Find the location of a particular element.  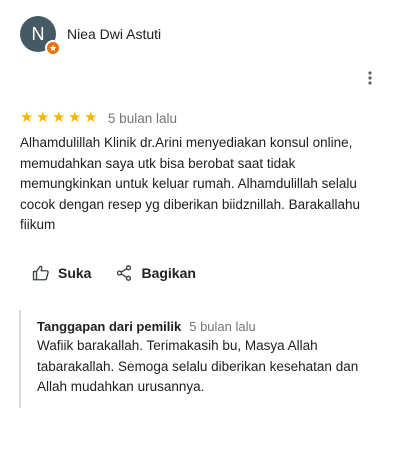

avatar-initial: N is located at coordinates (38, 33).